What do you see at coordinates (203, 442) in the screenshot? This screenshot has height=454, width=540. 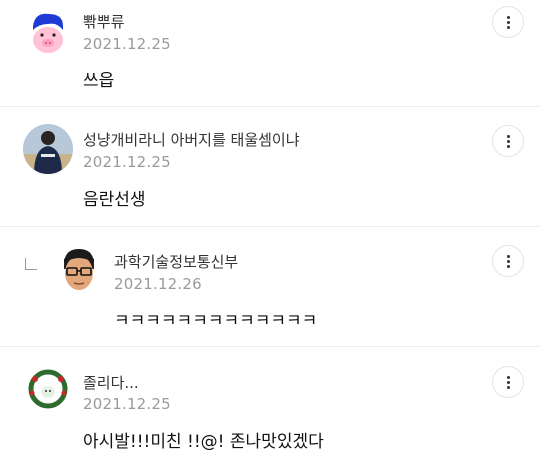 I see `comment-text: 아시발!!!미친 !!@! 존나맛있겠다` at bounding box center [203, 442].